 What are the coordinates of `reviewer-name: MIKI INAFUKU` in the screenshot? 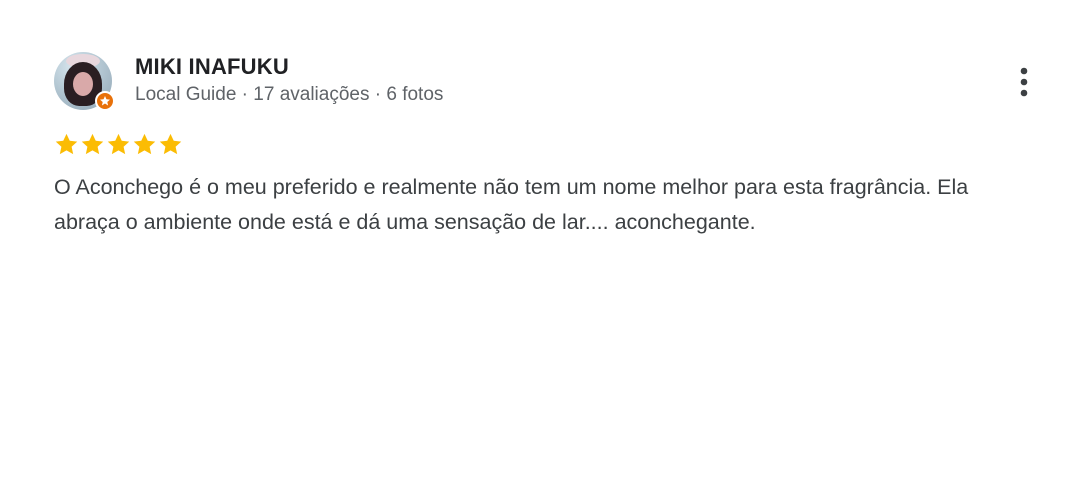 It's located at (212, 67).